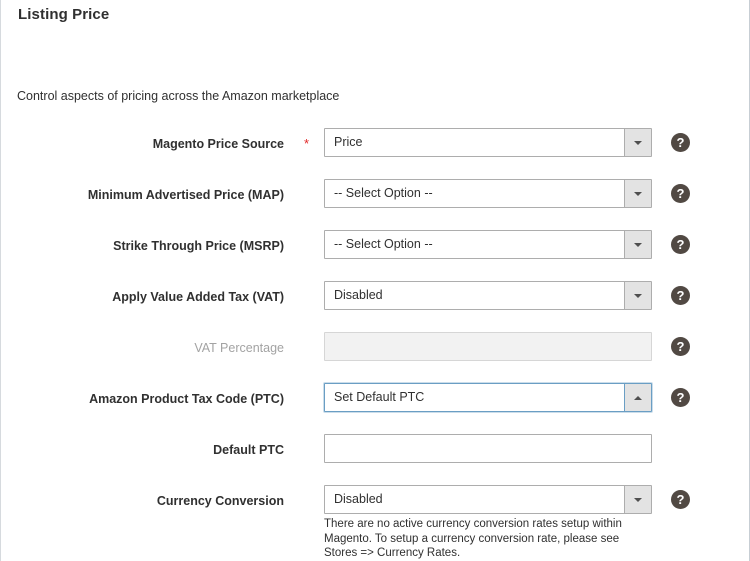 This screenshot has height=561, width=750. I want to click on field-label-strike-through-price: Strike Through Price (MSRP), so click(198, 246).